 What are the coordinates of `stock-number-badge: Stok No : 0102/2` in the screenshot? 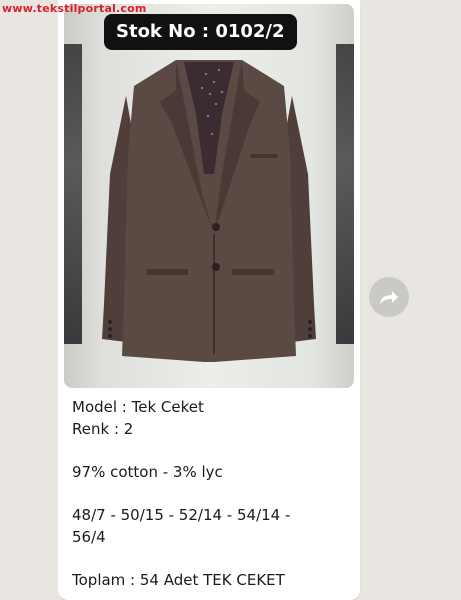 It's located at (200, 32).